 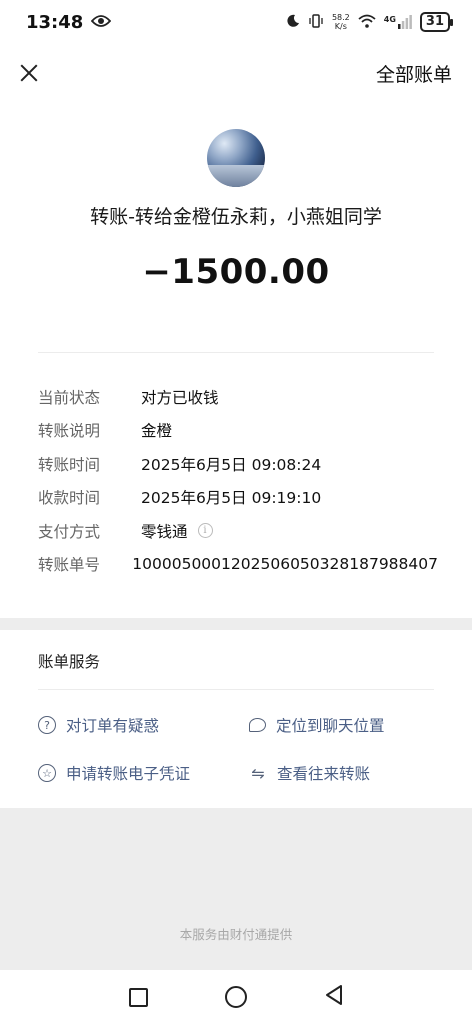 What do you see at coordinates (113, 726) in the screenshot?
I see `service-label: 对订单有疑惑` at bounding box center [113, 726].